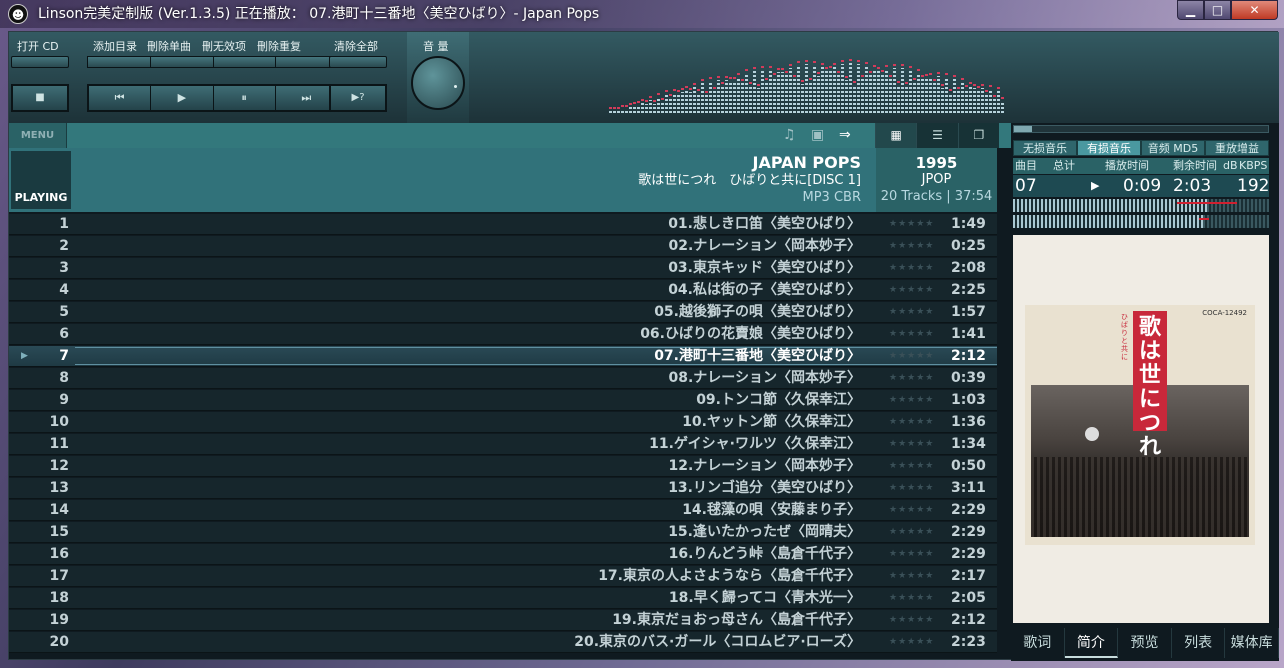 Image resolution: width=1284 pixels, height=668 pixels. Describe the element at coordinates (936, 163) in the screenshot. I see `album-year: 1995` at that location.